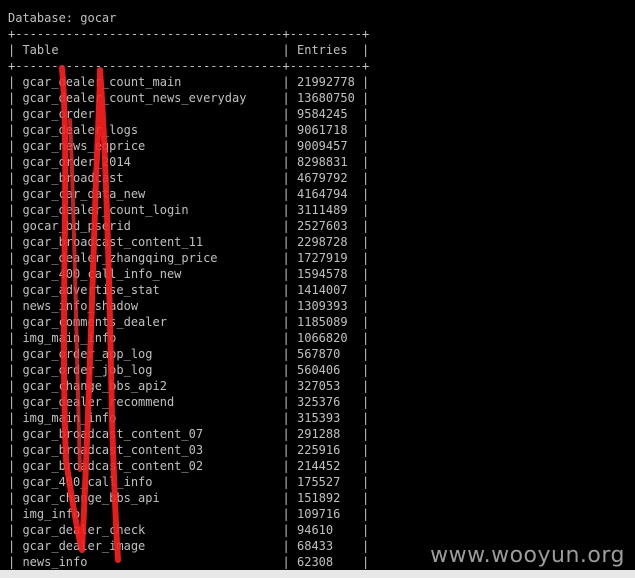 The height and width of the screenshot is (578, 635). What do you see at coordinates (134, 98) in the screenshot?
I see `table-name-cell: gcar_dealer_count_news_everyday` at bounding box center [134, 98].